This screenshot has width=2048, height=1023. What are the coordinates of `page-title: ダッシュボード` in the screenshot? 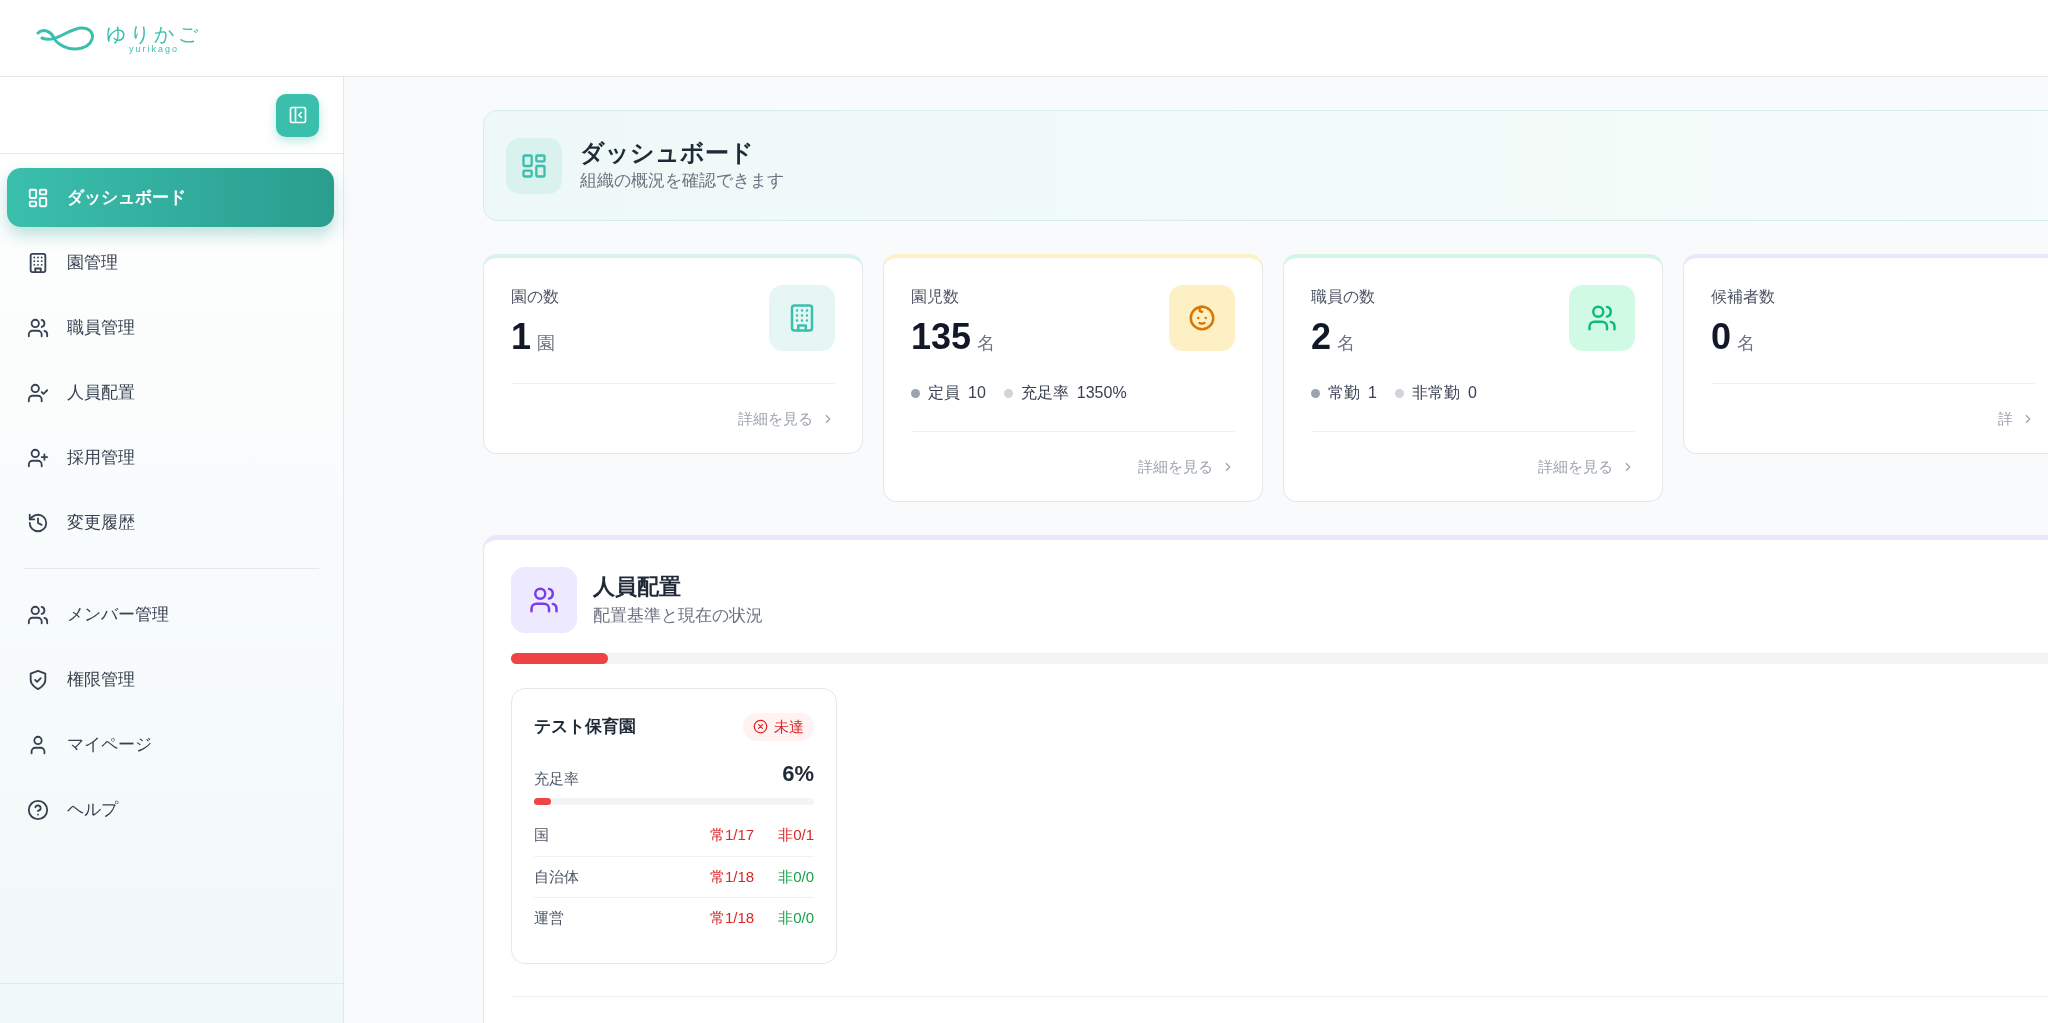 It's located at (667, 153).